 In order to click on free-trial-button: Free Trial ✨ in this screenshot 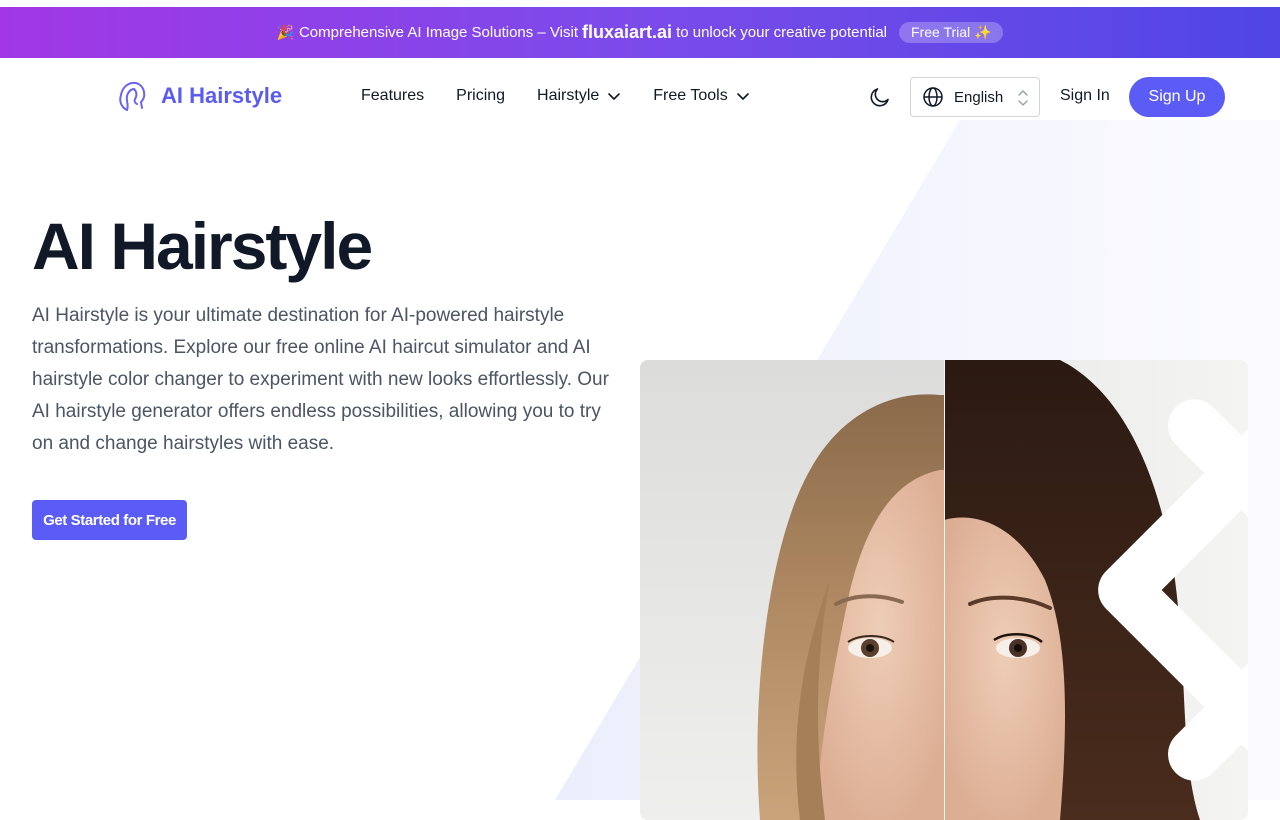, I will do `click(951, 32)`.